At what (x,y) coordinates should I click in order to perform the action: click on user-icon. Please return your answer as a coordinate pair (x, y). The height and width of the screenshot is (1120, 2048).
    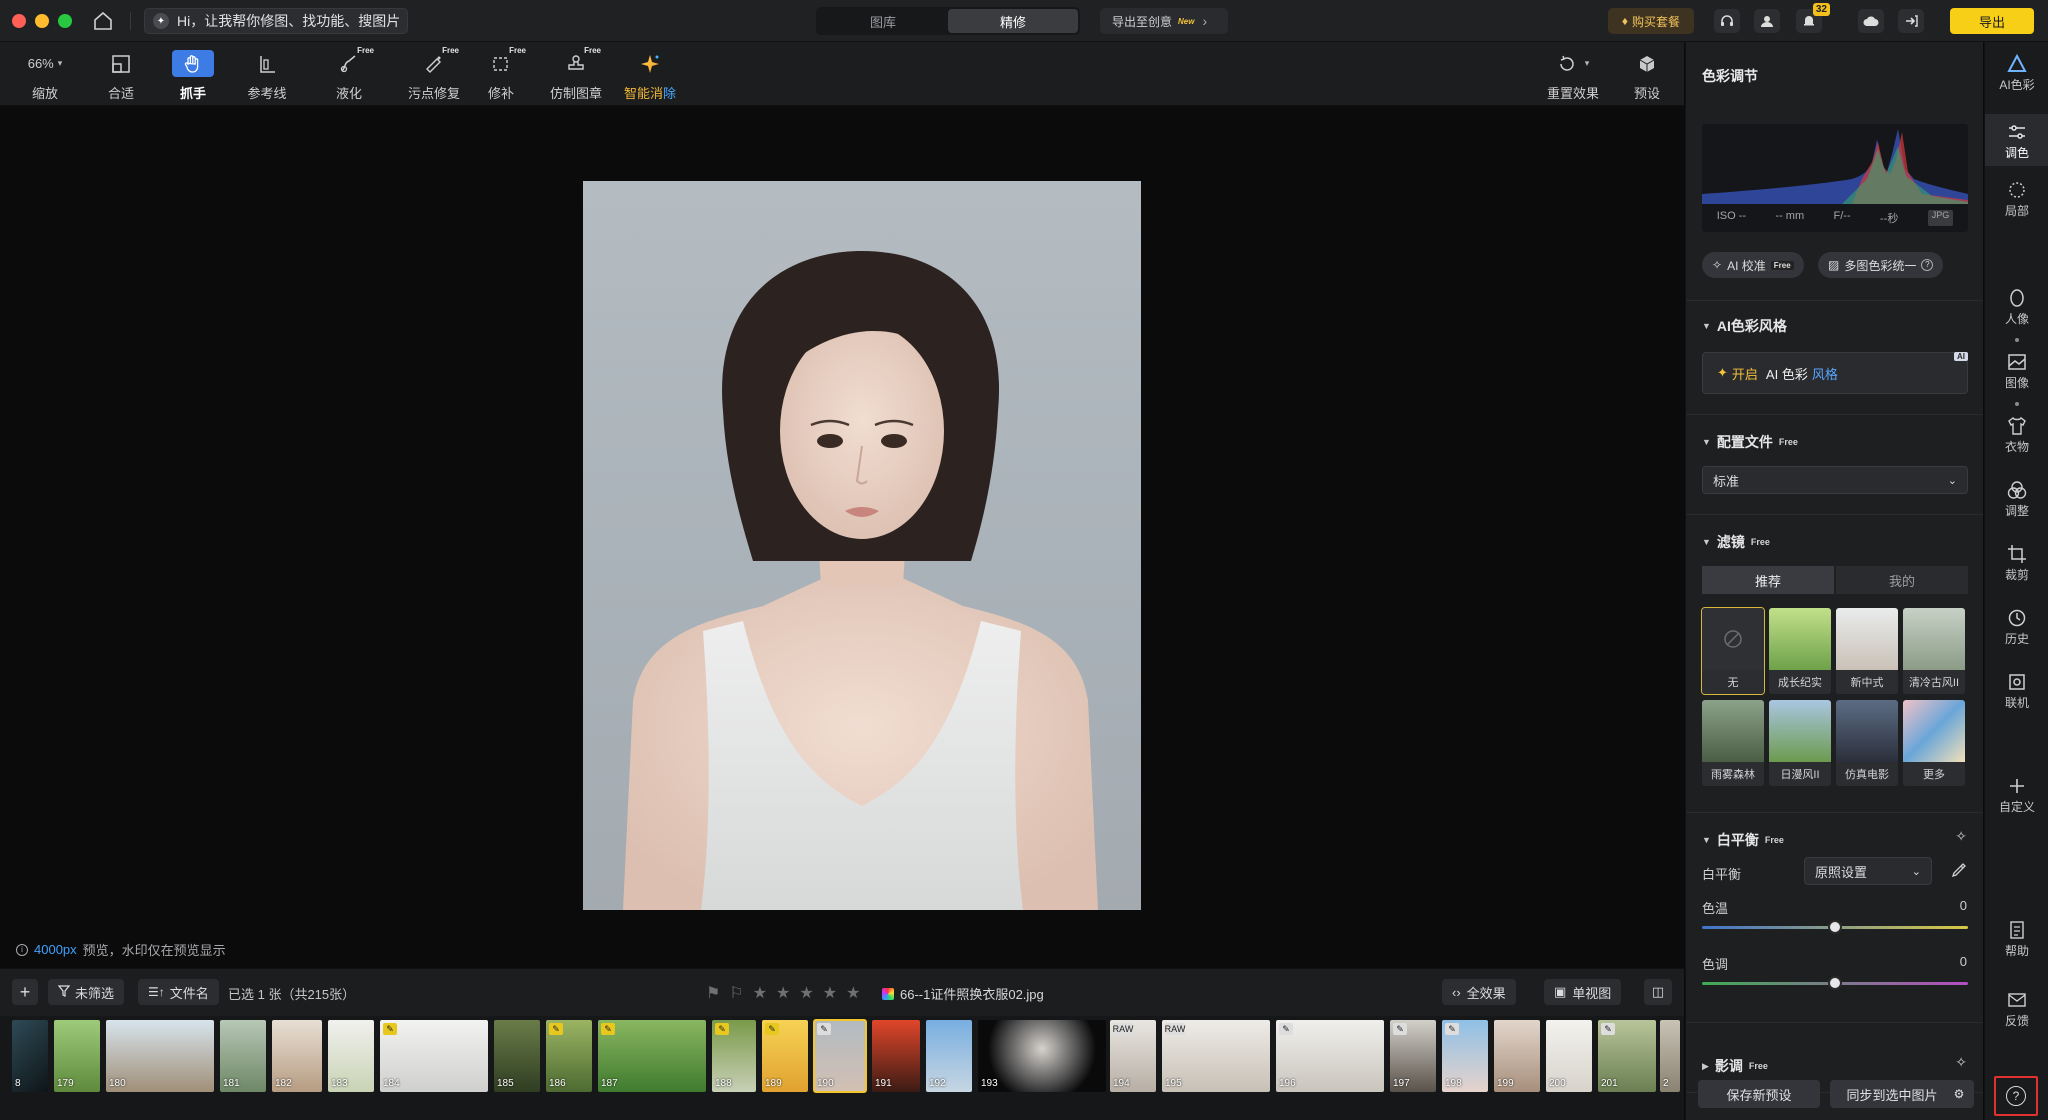
    Looking at the image, I should click on (1767, 21).